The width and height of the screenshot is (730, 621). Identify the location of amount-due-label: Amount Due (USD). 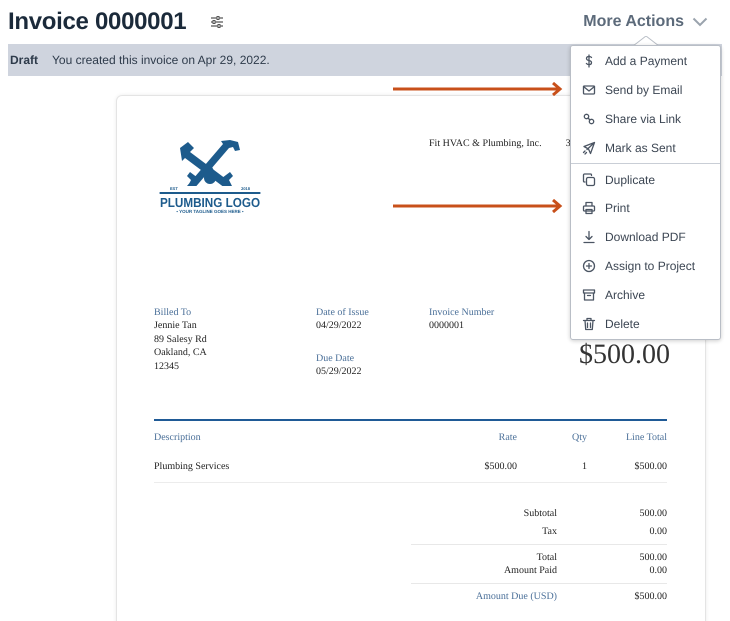
(515, 596).